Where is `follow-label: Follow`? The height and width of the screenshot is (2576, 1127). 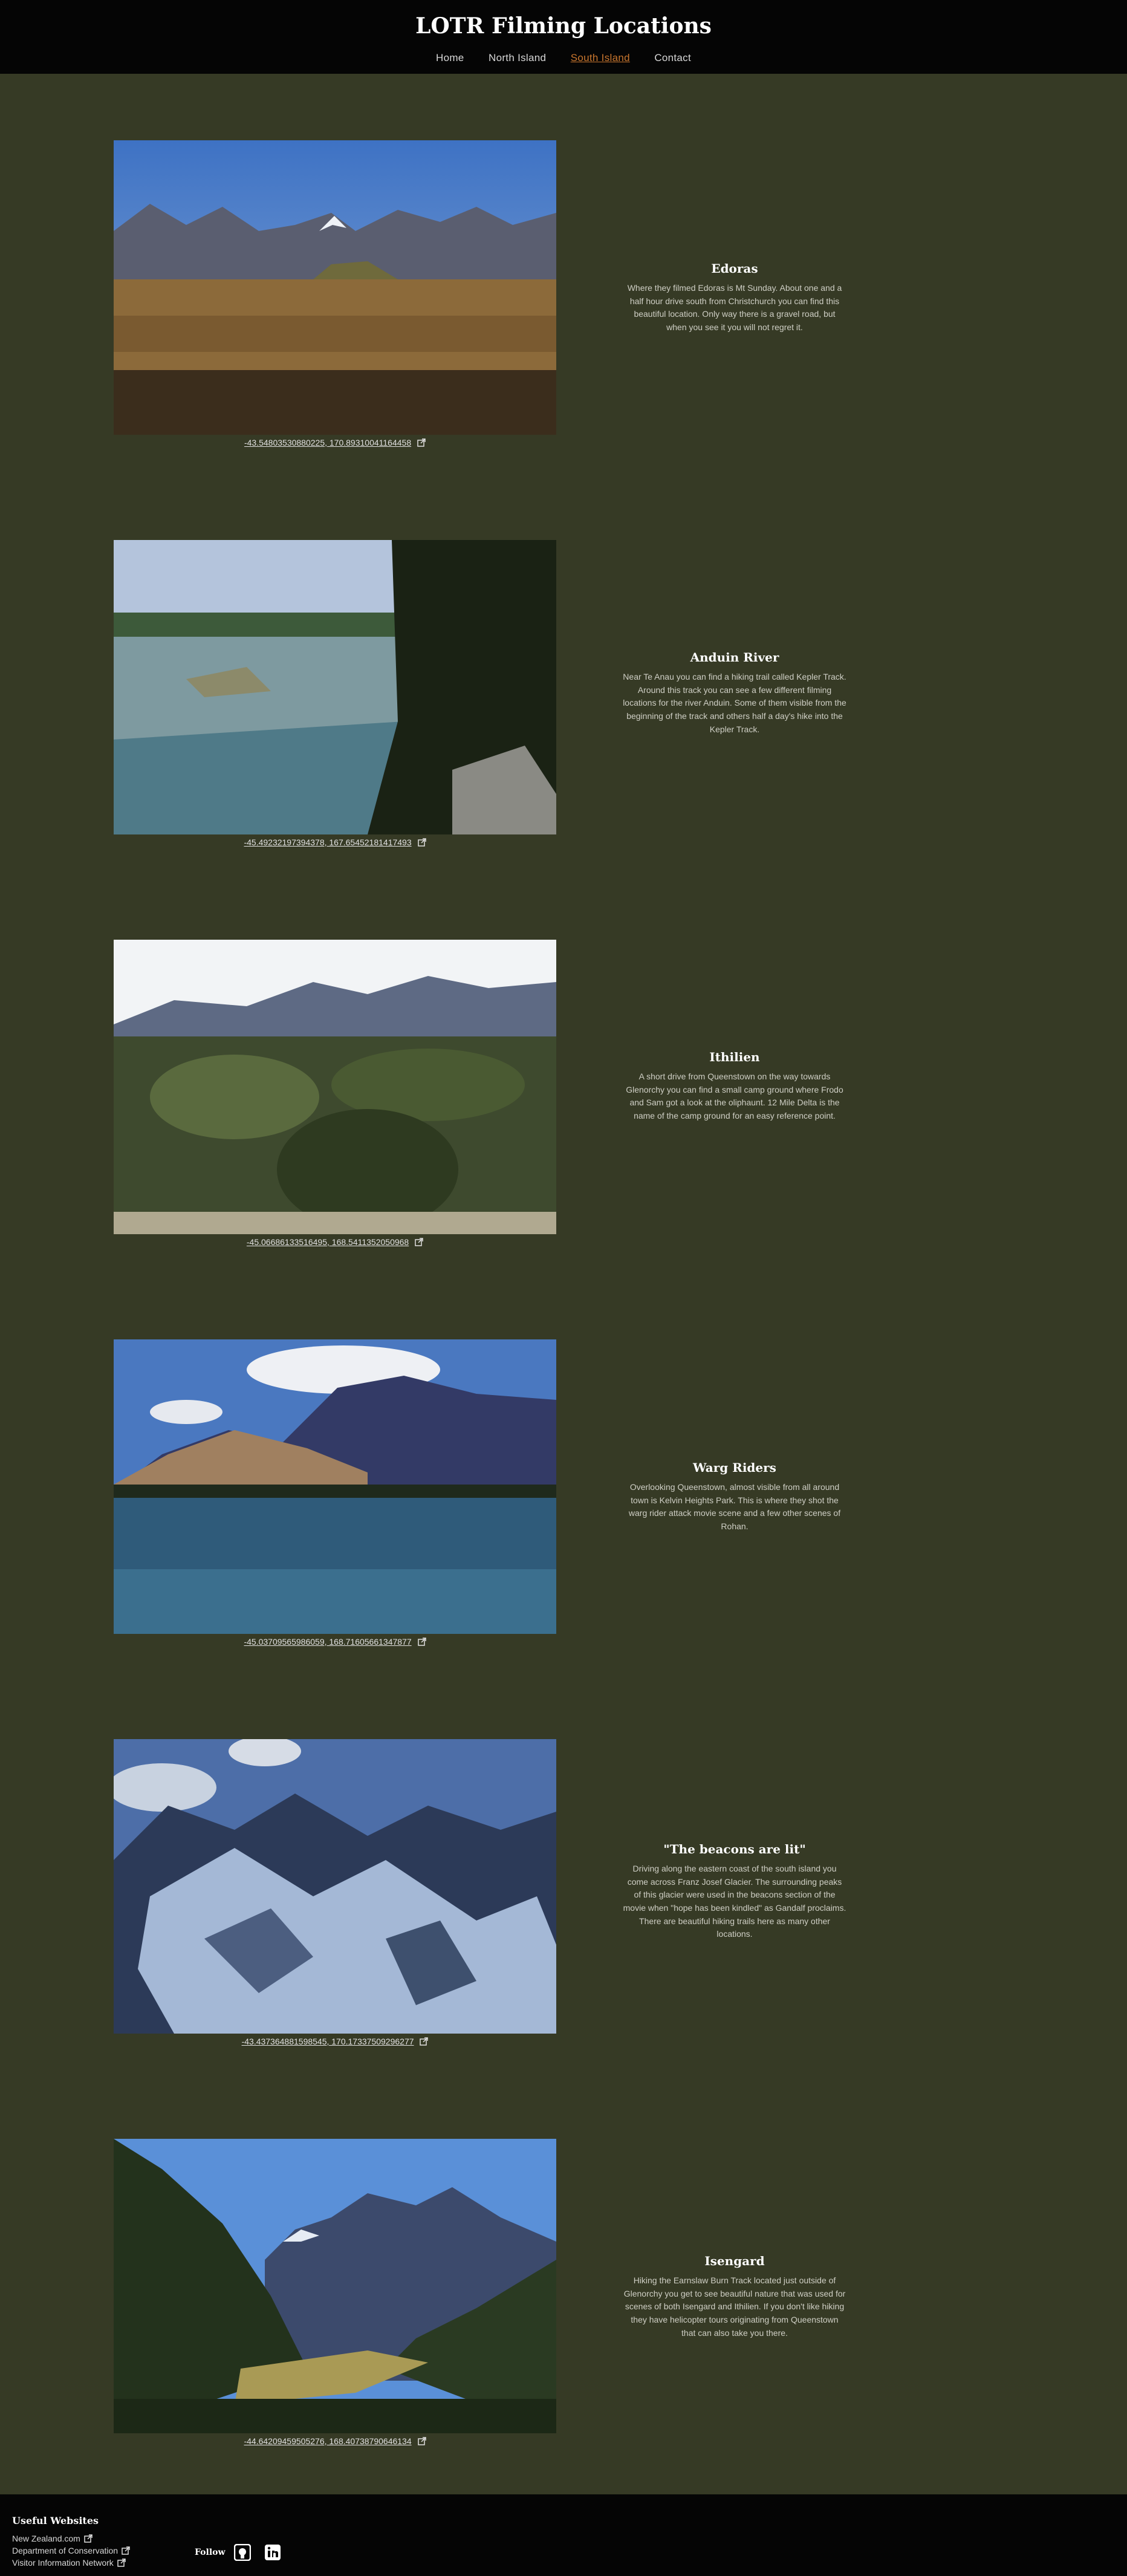
follow-label: Follow is located at coordinates (210, 2553).